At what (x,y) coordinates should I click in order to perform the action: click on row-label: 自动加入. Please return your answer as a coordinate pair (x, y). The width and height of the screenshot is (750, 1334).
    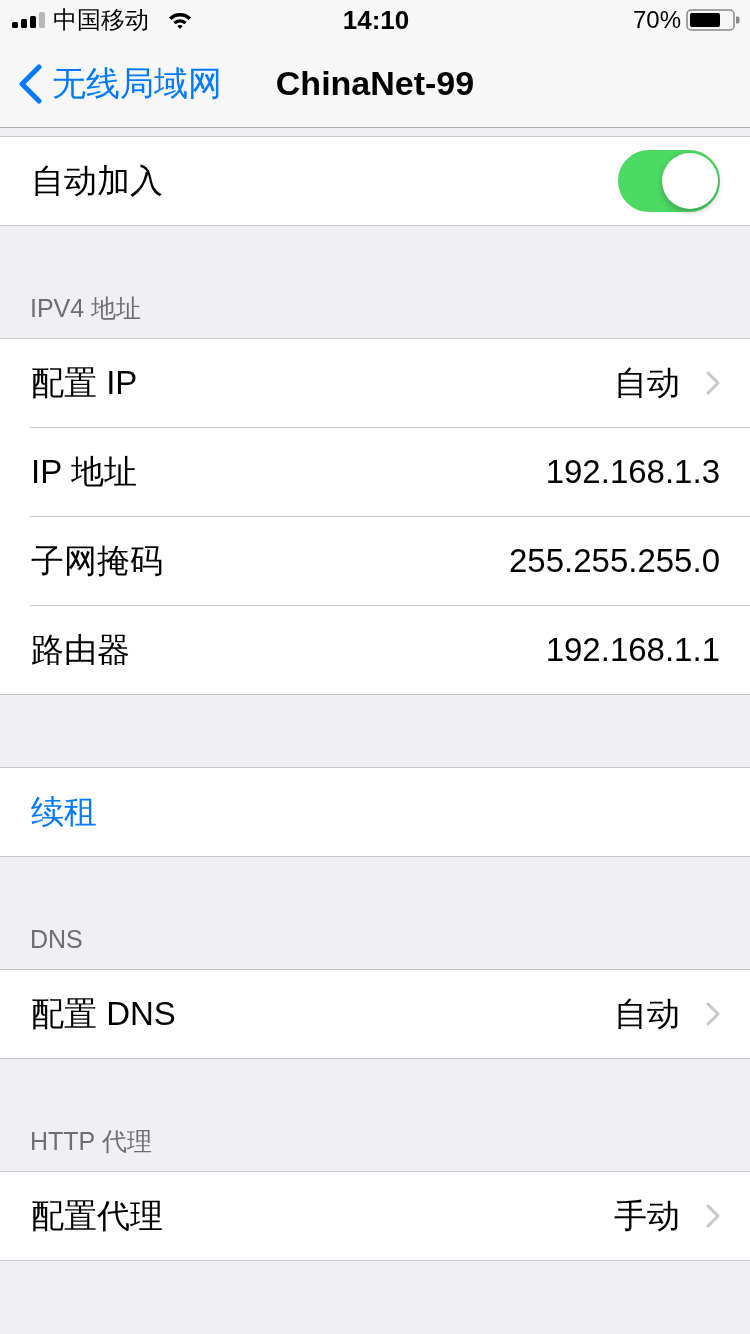
    Looking at the image, I should click on (97, 180).